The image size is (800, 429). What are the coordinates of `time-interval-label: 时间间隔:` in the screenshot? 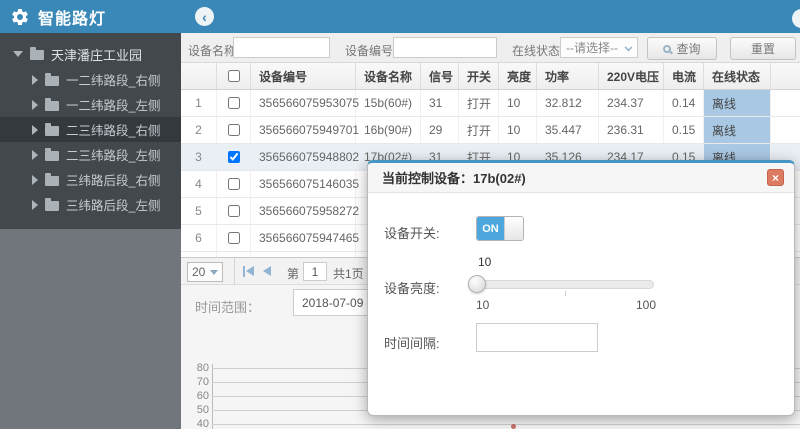 It's located at (412, 343).